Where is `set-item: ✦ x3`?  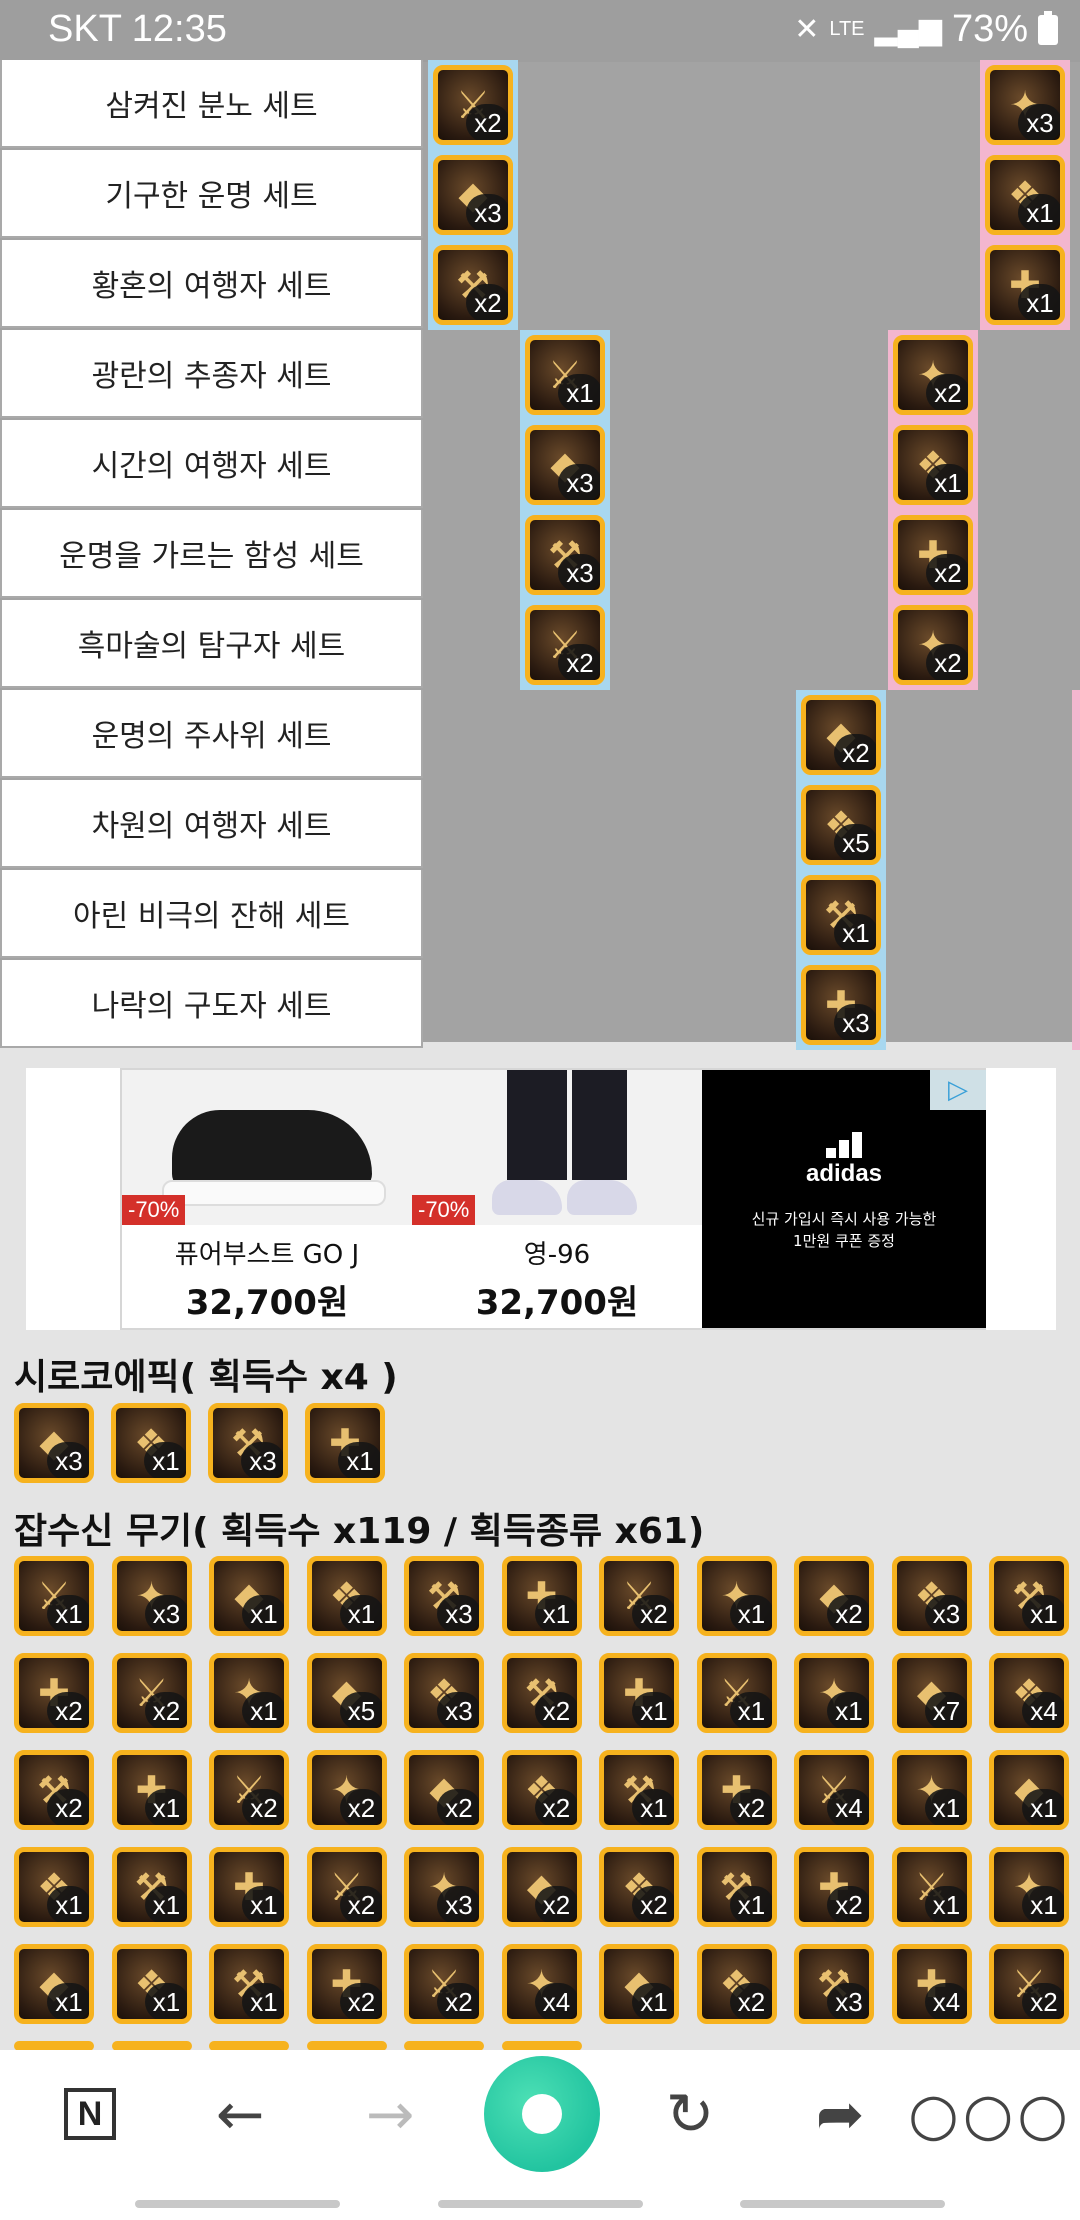
set-item: ✦ x3 is located at coordinates (1025, 105).